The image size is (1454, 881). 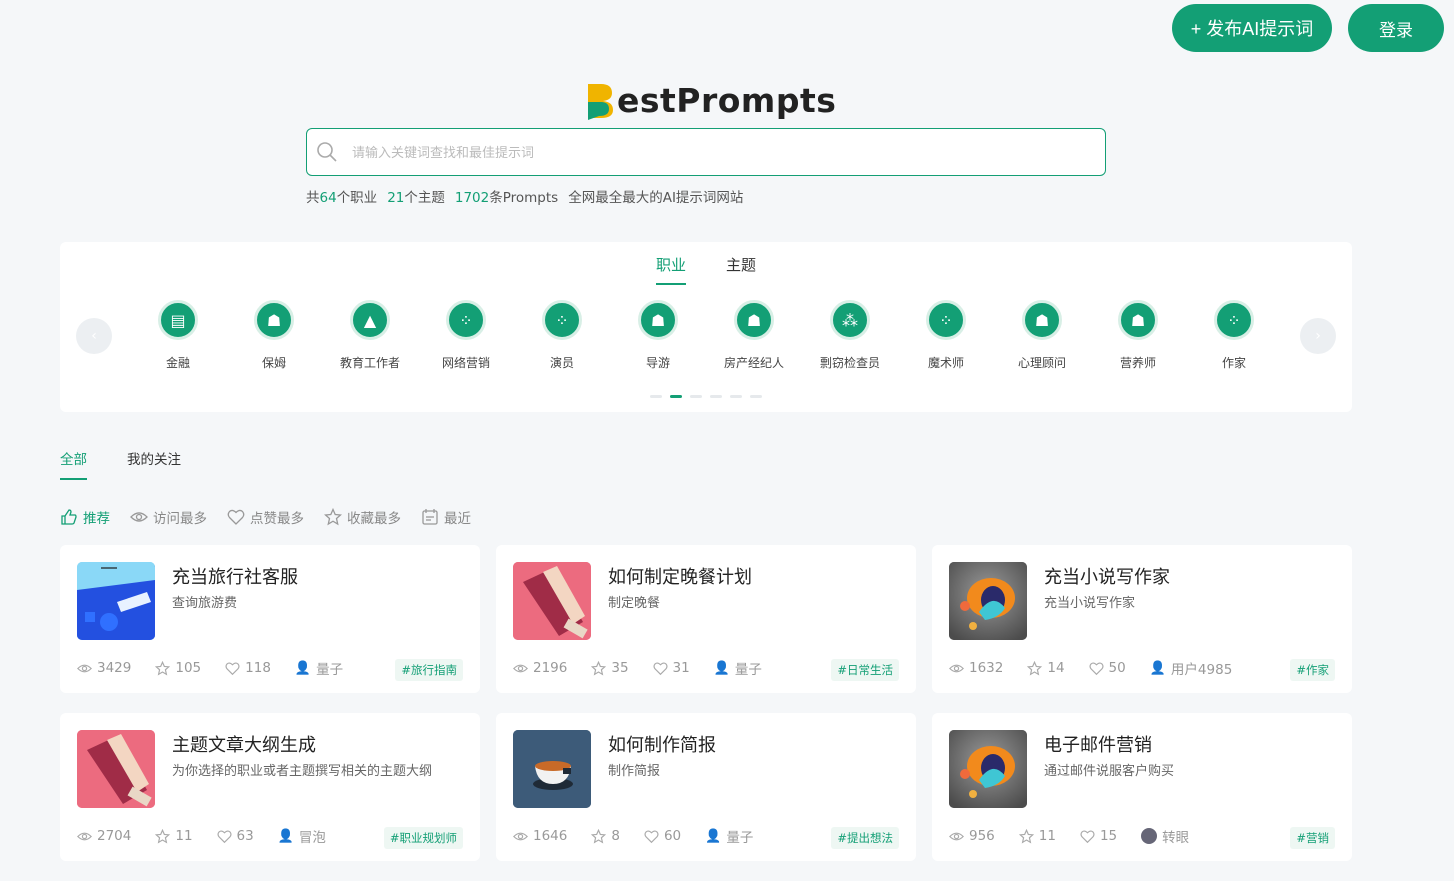 I want to click on sort-recommended: 推荐, so click(x=85, y=517).